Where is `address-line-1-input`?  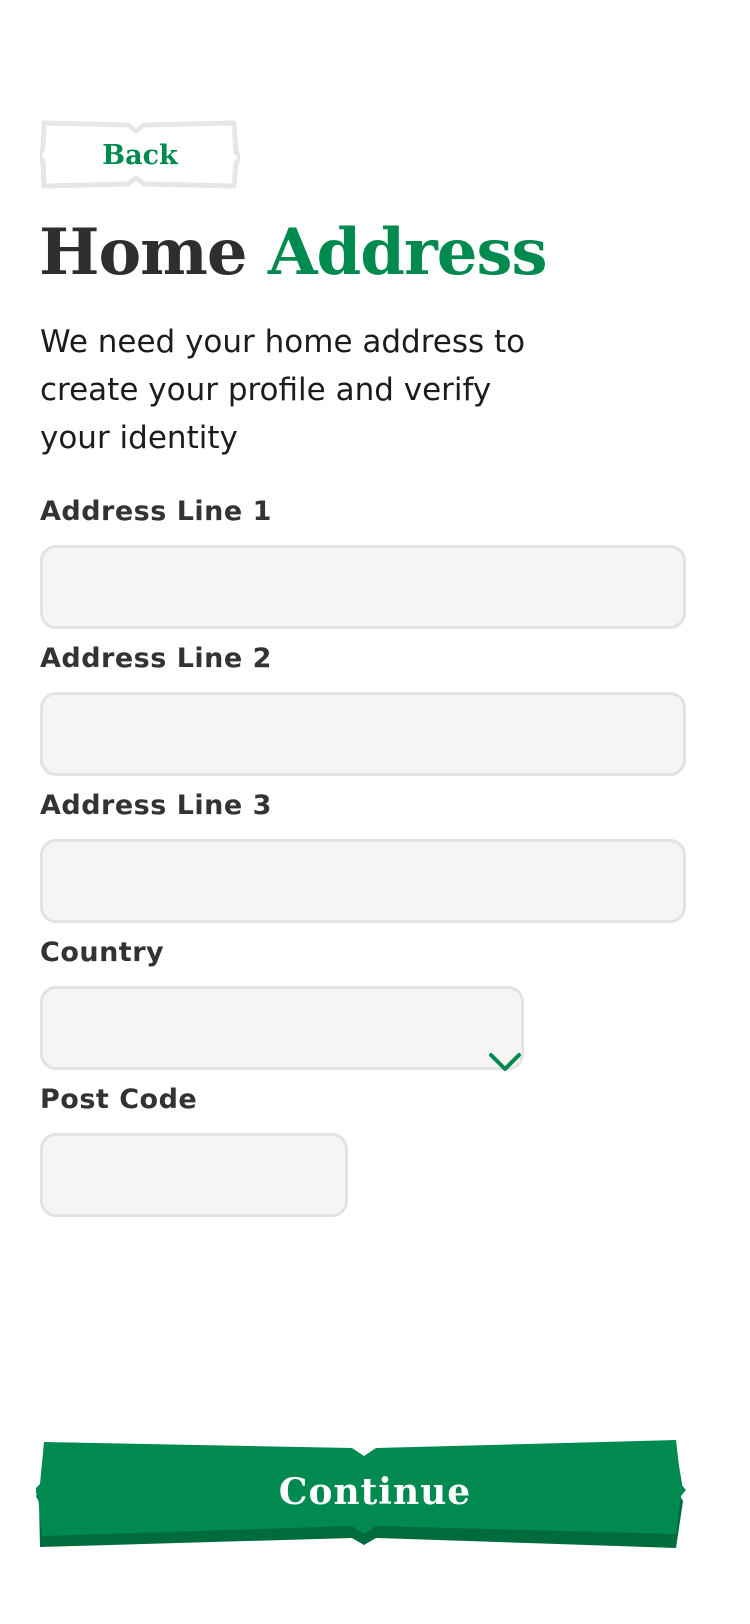 address-line-1-input is located at coordinates (363, 587).